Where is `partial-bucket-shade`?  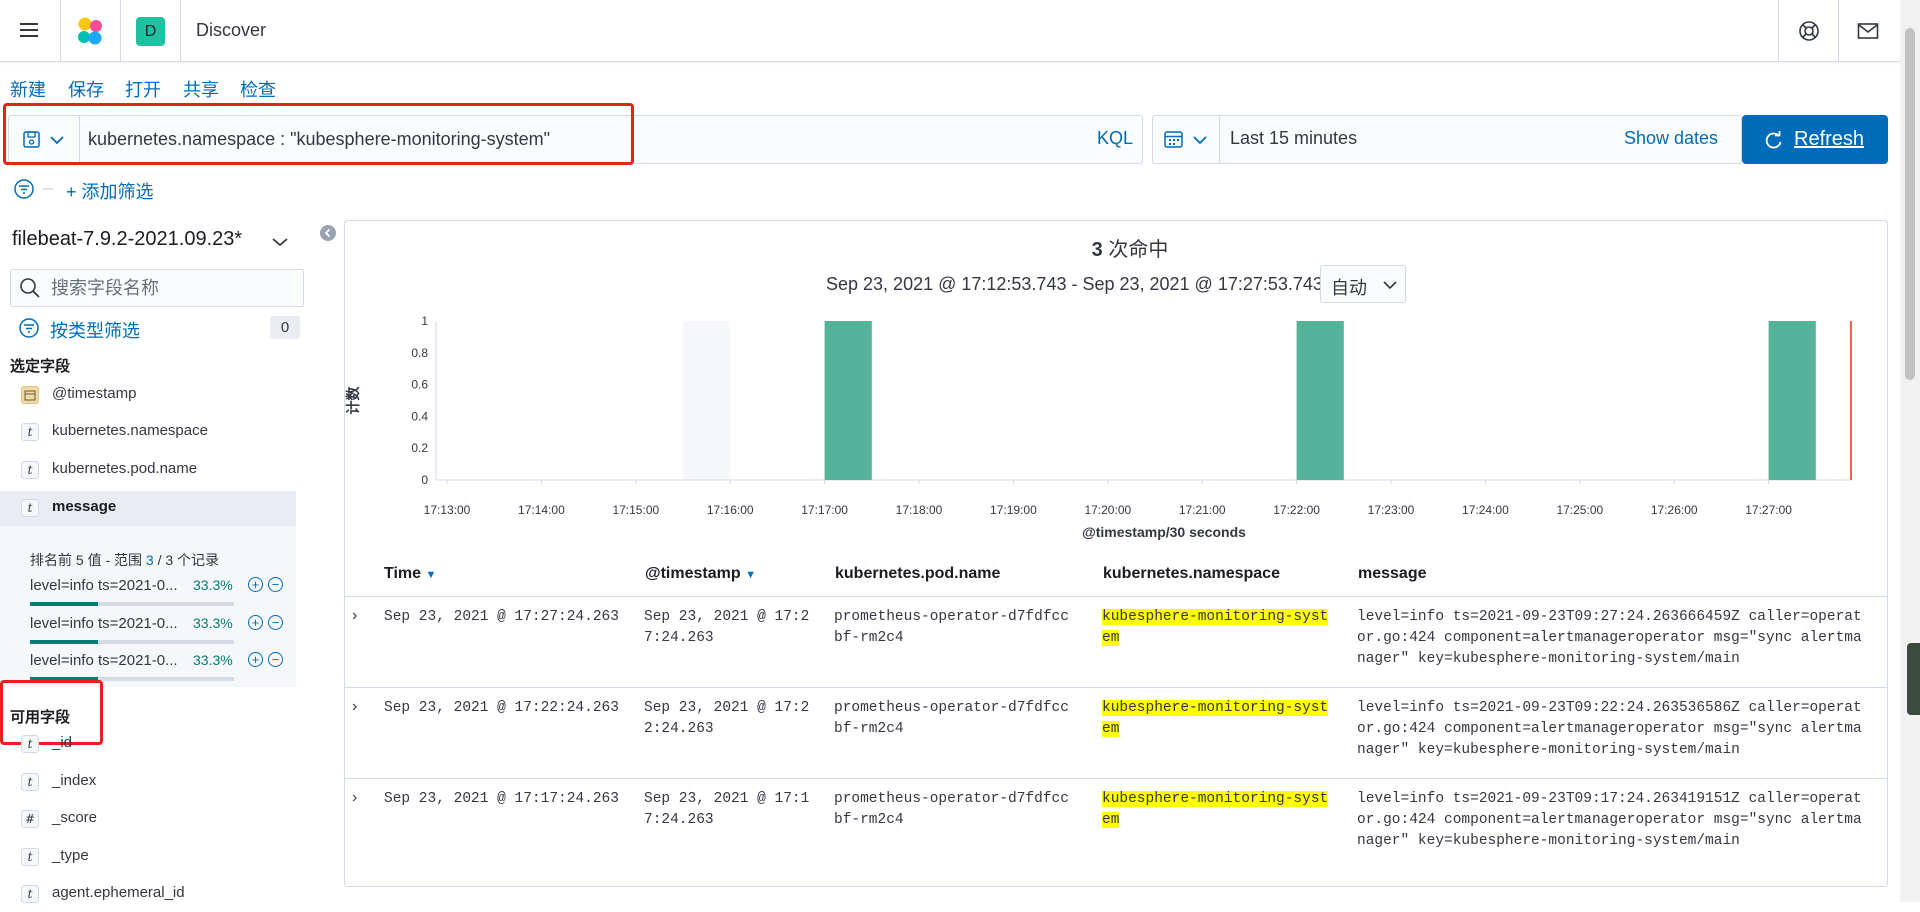 partial-bucket-shade is located at coordinates (707, 400).